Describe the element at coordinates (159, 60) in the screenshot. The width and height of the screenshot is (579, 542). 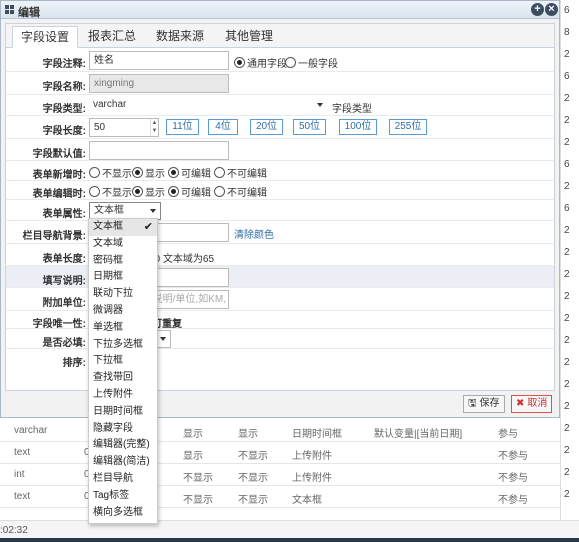
I see `field-comment-input: 姓名` at that location.